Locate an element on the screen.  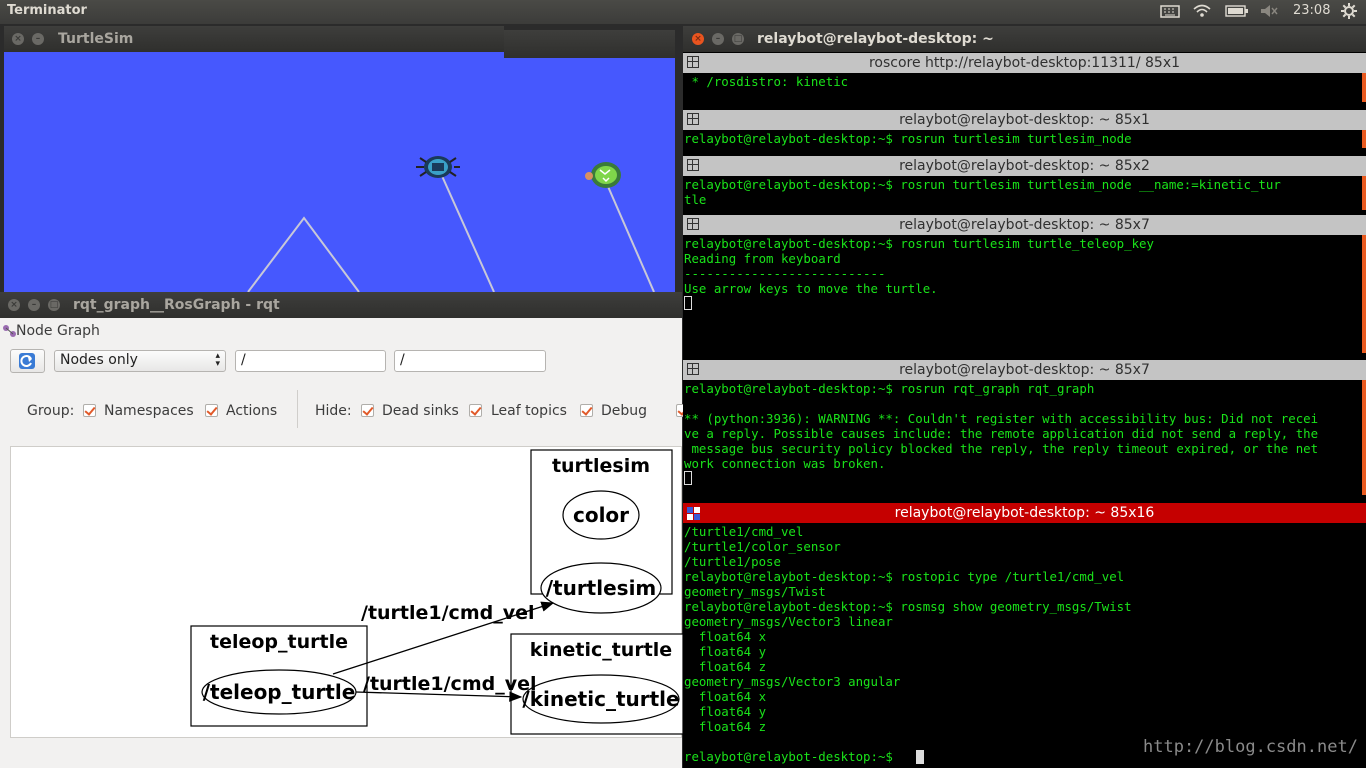
debug-label: Debug is located at coordinates (624, 411).